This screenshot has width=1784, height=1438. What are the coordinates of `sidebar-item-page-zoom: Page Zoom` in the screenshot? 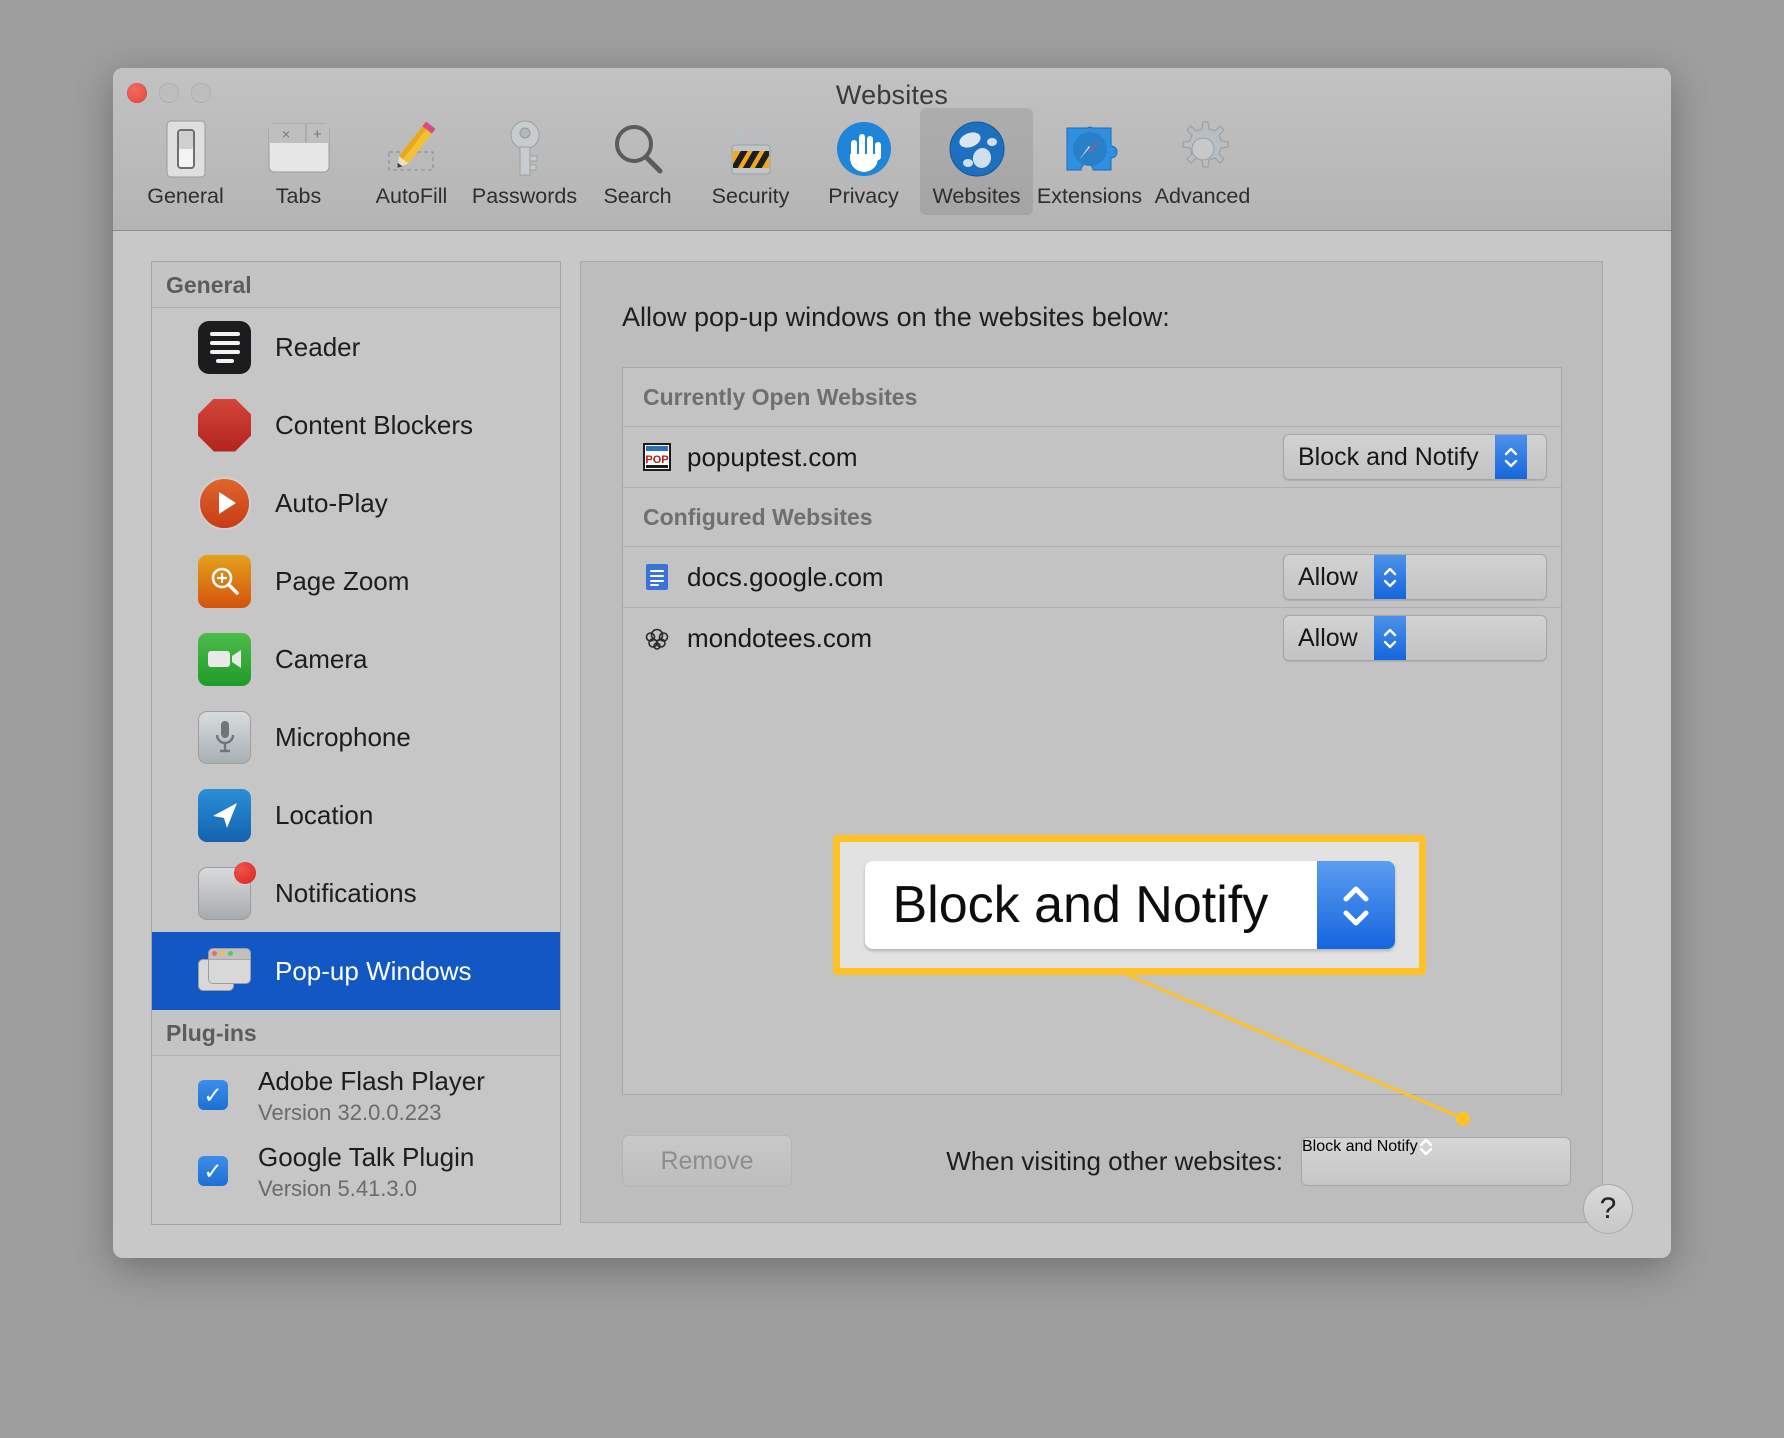 It's located at (356, 581).